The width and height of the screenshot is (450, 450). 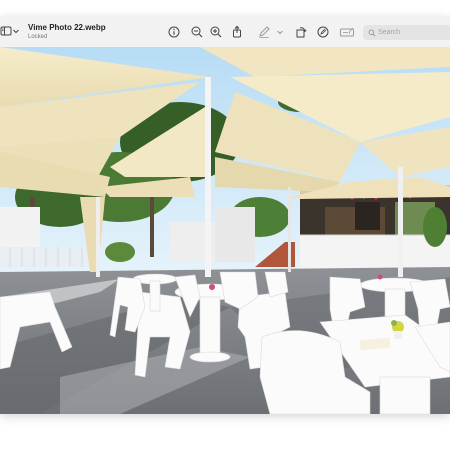 I want to click on zoom-in-icon, so click(x=216, y=32).